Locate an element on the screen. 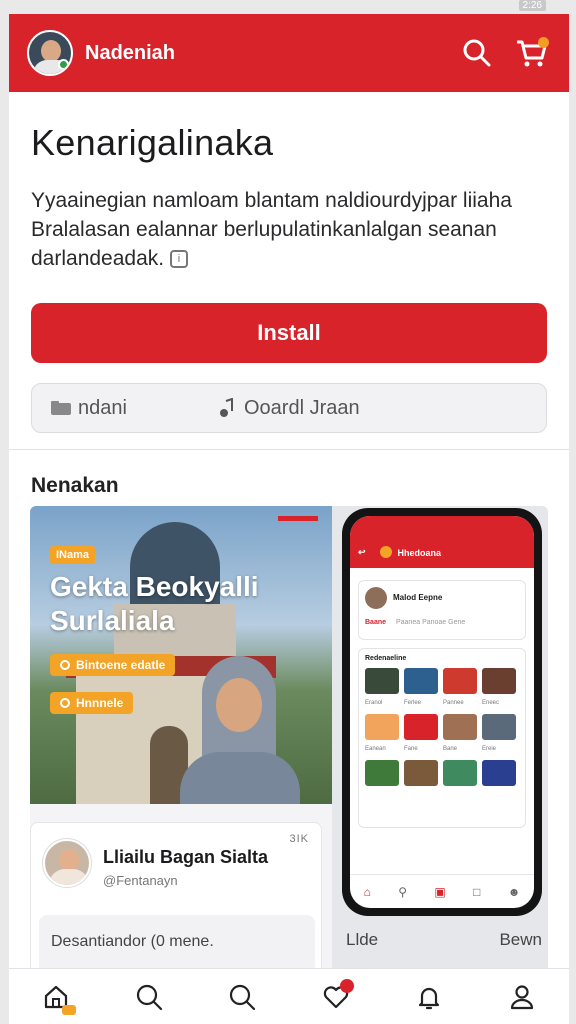 This screenshot has width=576, height=1024. app-name: Nadeniah is located at coordinates (130, 52).